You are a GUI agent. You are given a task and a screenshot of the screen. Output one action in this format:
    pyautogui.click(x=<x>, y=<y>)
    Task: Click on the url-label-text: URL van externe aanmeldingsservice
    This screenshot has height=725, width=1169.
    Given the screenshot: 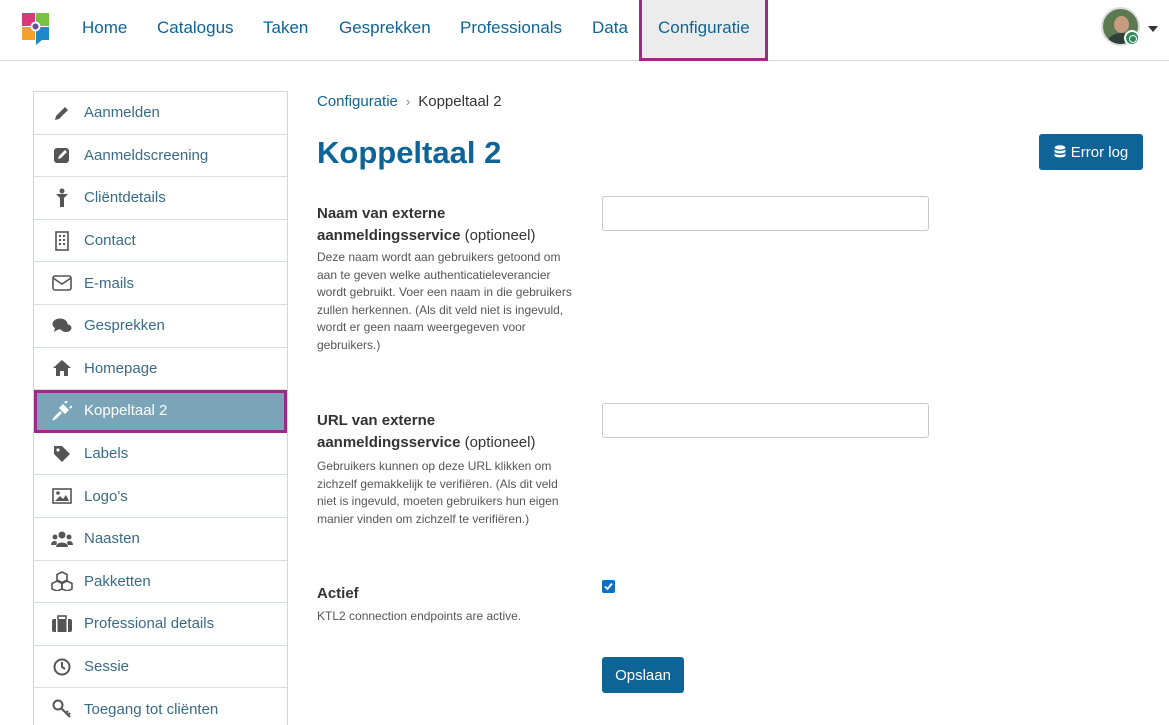 What is the action you would take?
    pyautogui.click(x=389, y=431)
    